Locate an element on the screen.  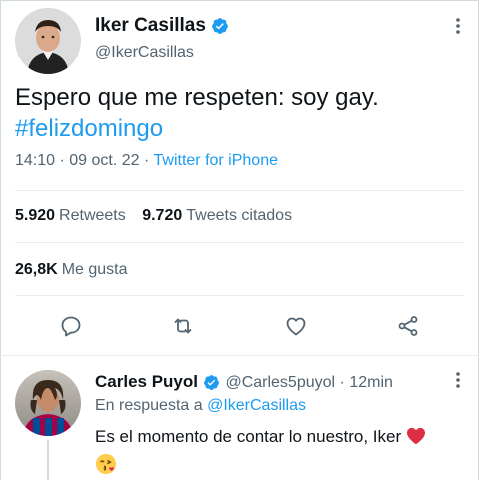
quotes-label: Tweets citados is located at coordinates (239, 215).